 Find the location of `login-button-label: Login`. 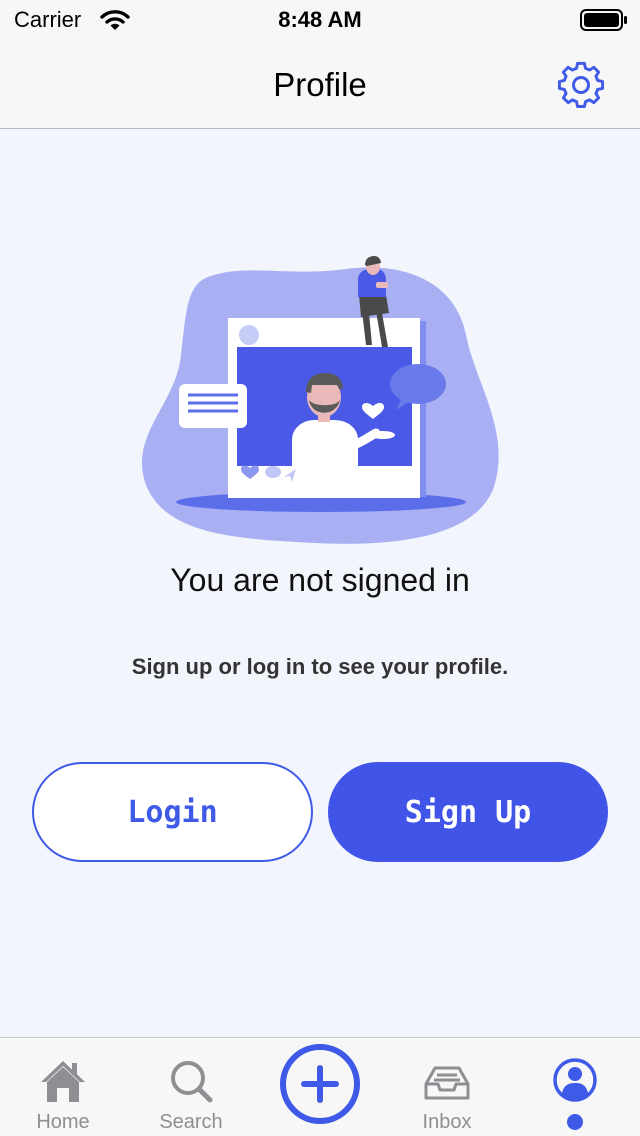

login-button-label: Login is located at coordinates (172, 812).